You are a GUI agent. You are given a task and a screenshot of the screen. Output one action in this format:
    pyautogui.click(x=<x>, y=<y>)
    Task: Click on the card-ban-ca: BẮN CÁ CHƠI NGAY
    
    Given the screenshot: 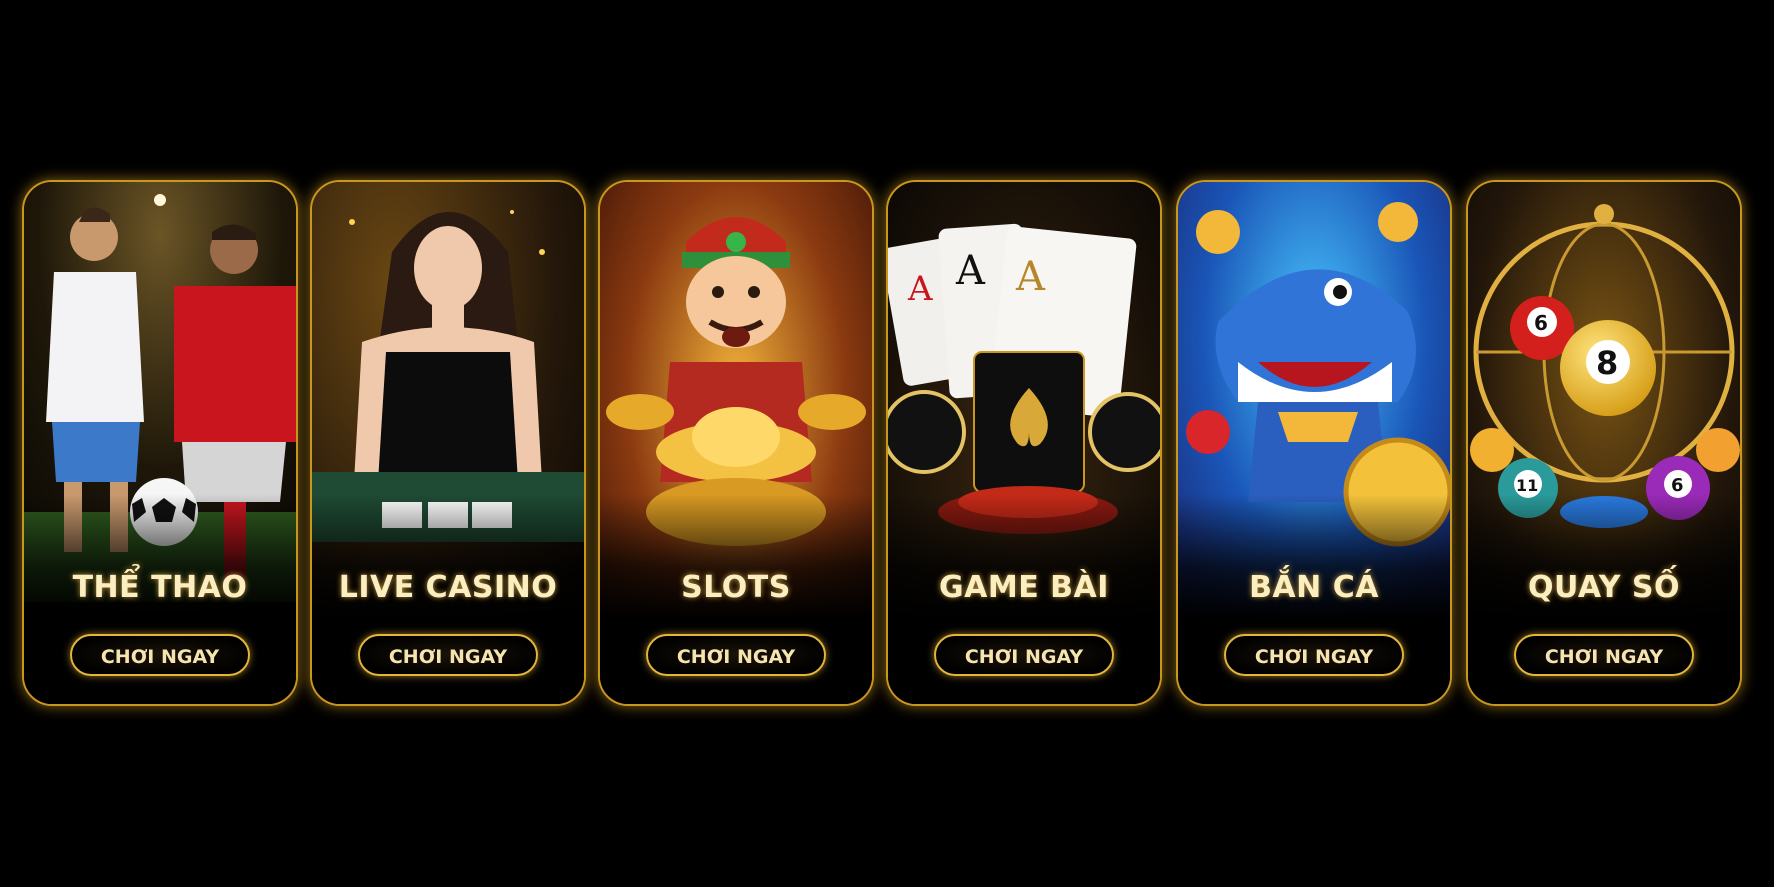 What is the action you would take?
    pyautogui.click(x=1314, y=443)
    